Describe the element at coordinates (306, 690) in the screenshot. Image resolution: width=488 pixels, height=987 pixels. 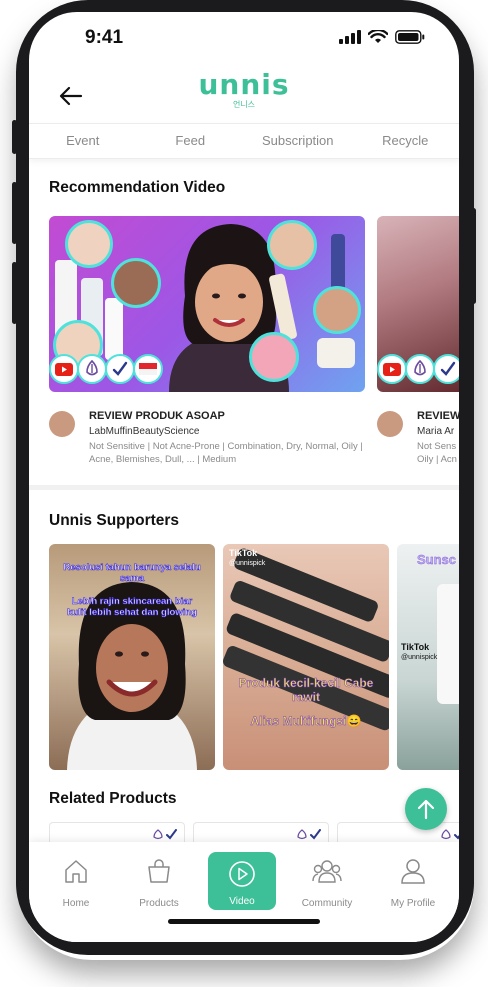
I see `overlay-caption: Produk kecil-kecil Cabe rawit` at that location.